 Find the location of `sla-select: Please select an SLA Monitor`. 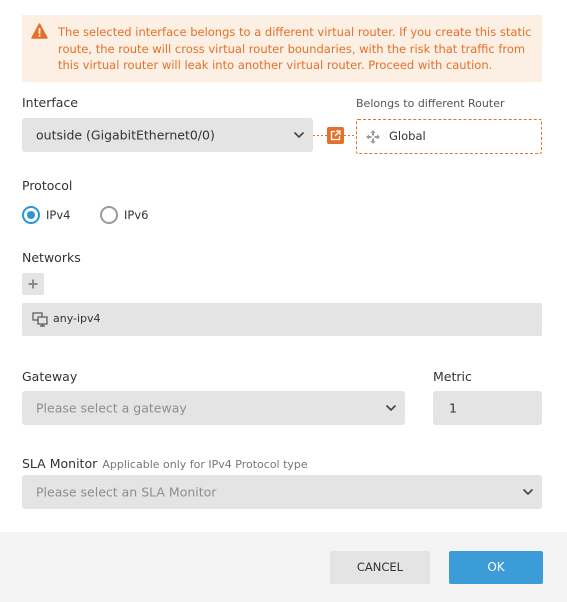

sla-select: Please select an SLA Monitor is located at coordinates (282, 492).